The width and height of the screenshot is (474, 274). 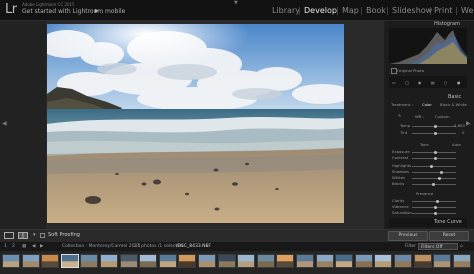 I want to click on clarity-label: Clarity, so click(x=398, y=200).